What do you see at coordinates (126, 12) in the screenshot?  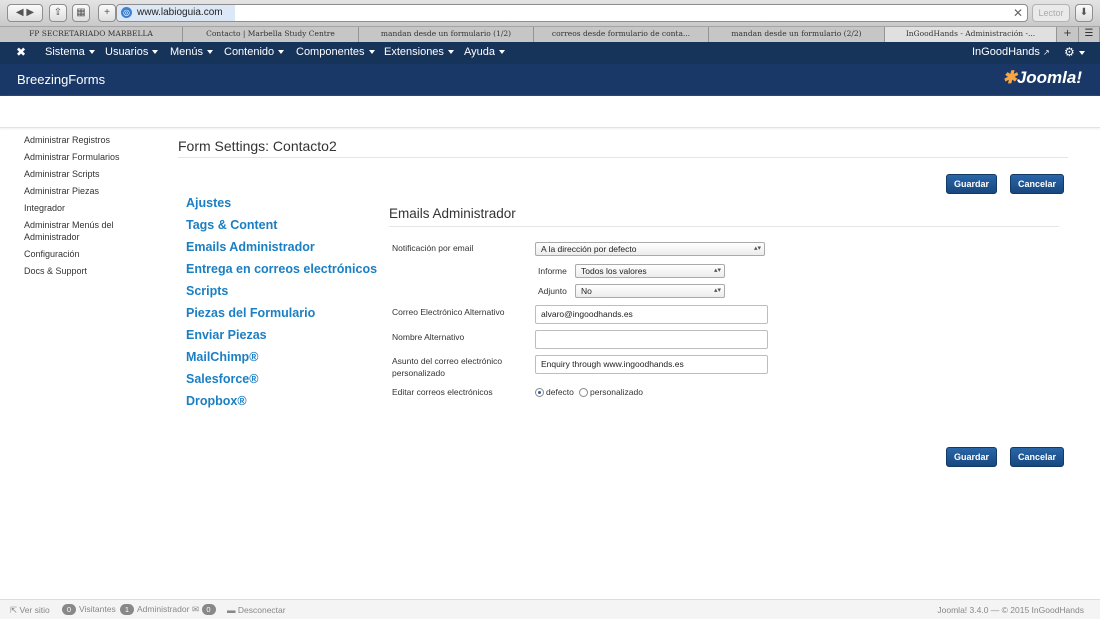 I see `globe-icon: ◎` at bounding box center [126, 12].